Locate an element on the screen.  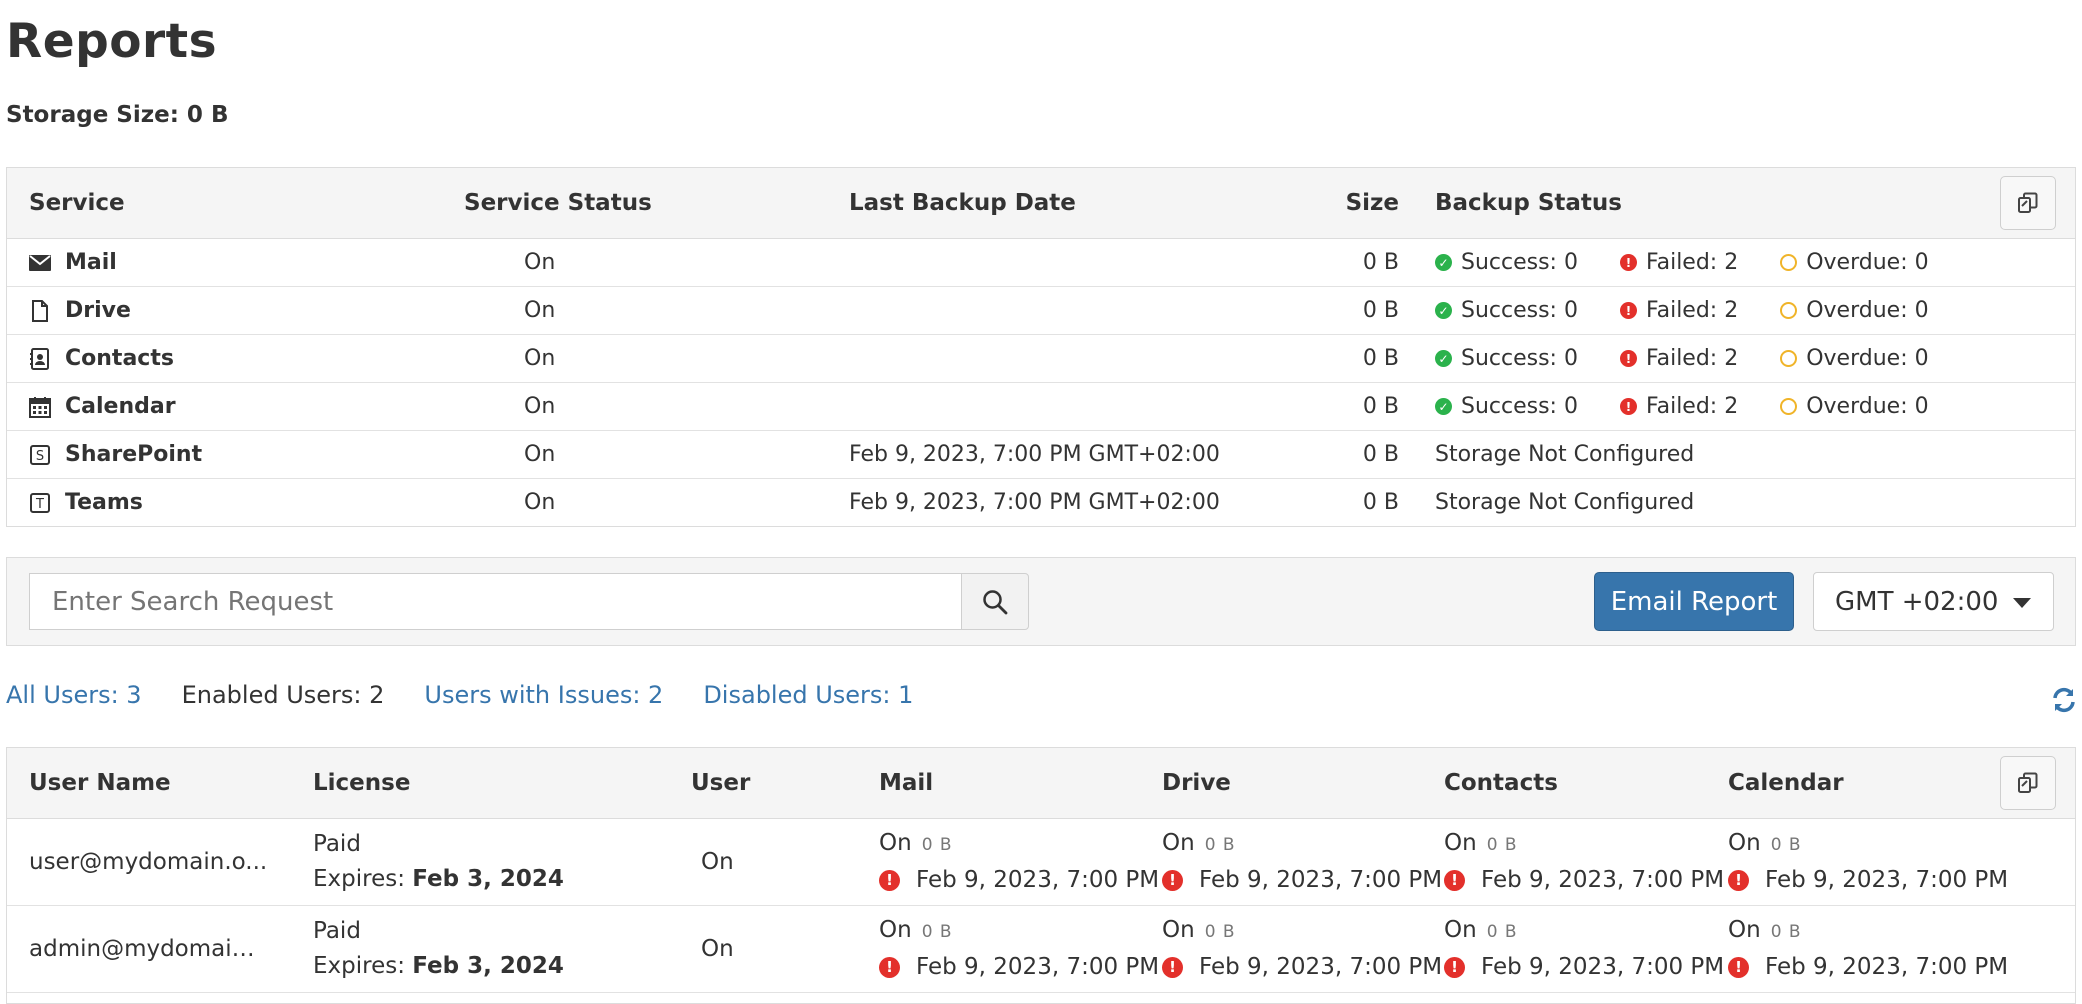
contacts-date: Feb 9, 2023, 7:00 PM is located at coordinates (1603, 967).